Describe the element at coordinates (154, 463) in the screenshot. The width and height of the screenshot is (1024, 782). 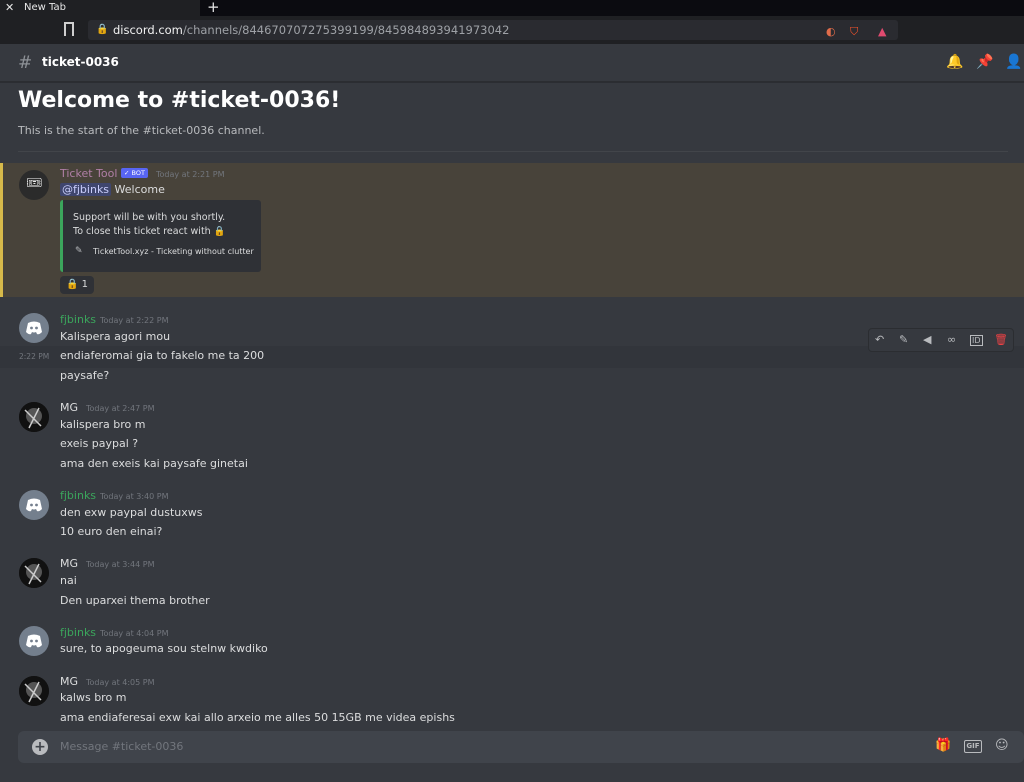
I see `message-line: ama den exeis kai paysafe ginetai` at that location.